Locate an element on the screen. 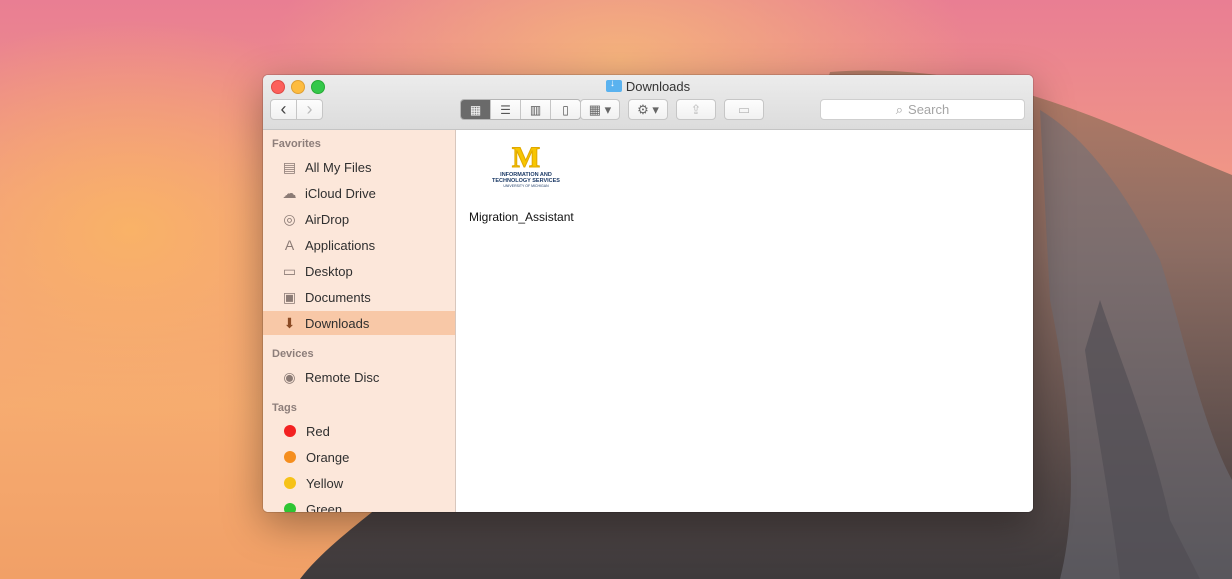 Image resolution: width=1232 pixels, height=579 pixels. sidebar-section-tags: Tags is located at coordinates (284, 408).